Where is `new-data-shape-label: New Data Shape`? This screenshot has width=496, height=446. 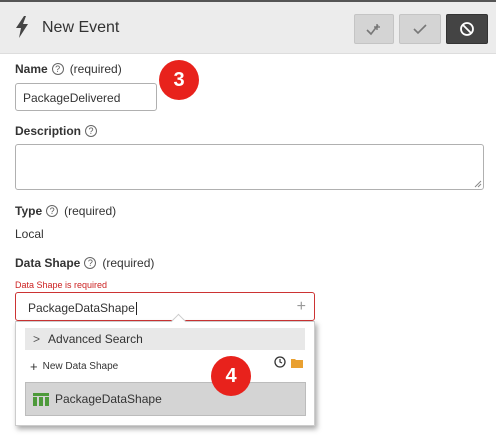
new-data-shape-label: New Data Shape is located at coordinates (80, 366).